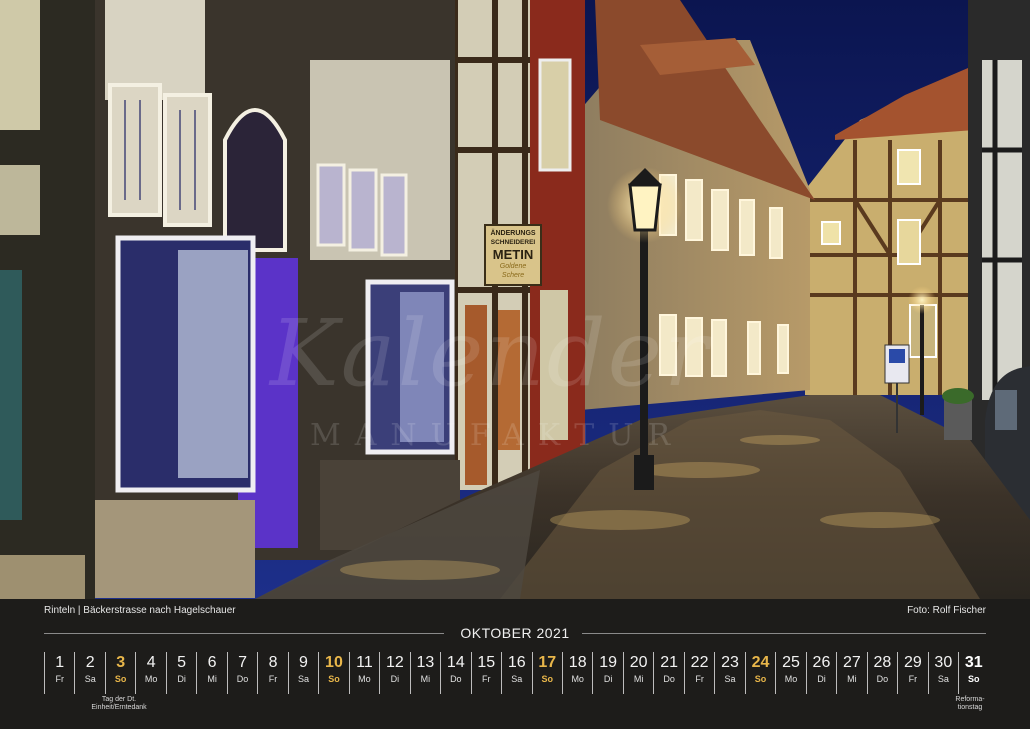 This screenshot has height=729, width=1030. I want to click on day-cell: 26 Di, so click(820, 673).